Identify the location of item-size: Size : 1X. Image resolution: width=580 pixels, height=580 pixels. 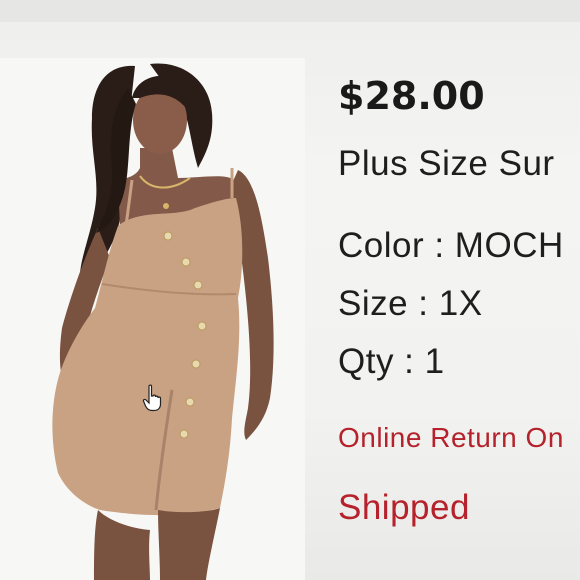
(410, 303).